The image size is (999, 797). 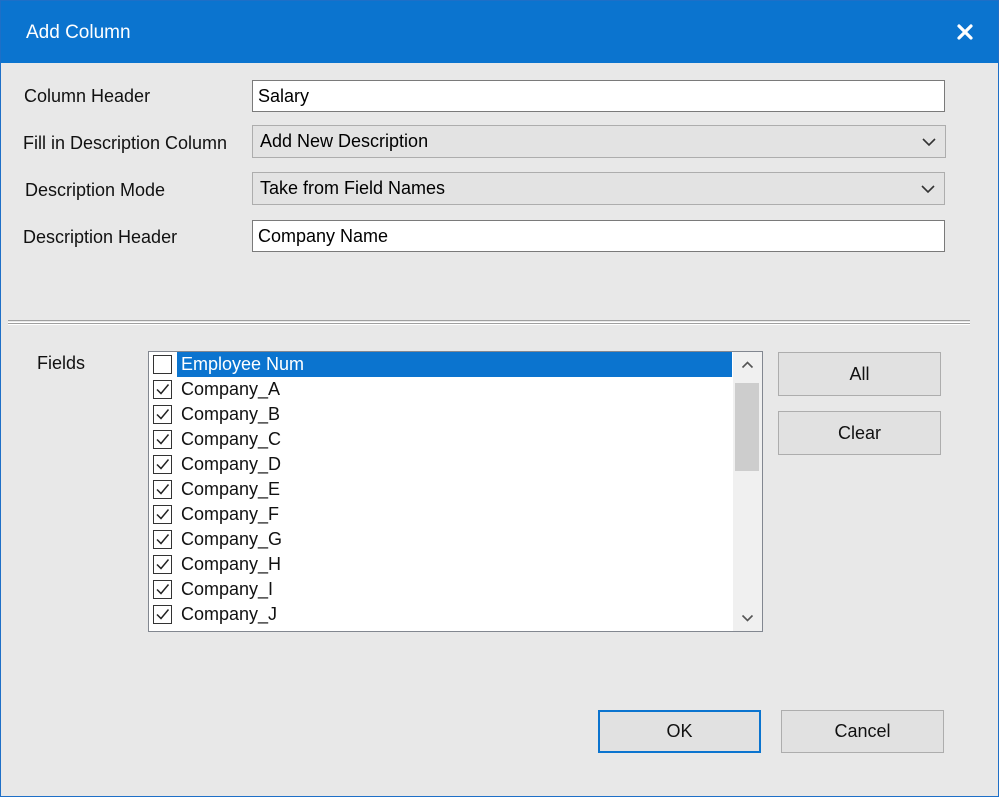 What do you see at coordinates (231, 464) in the screenshot?
I see `field-label: Company_D` at bounding box center [231, 464].